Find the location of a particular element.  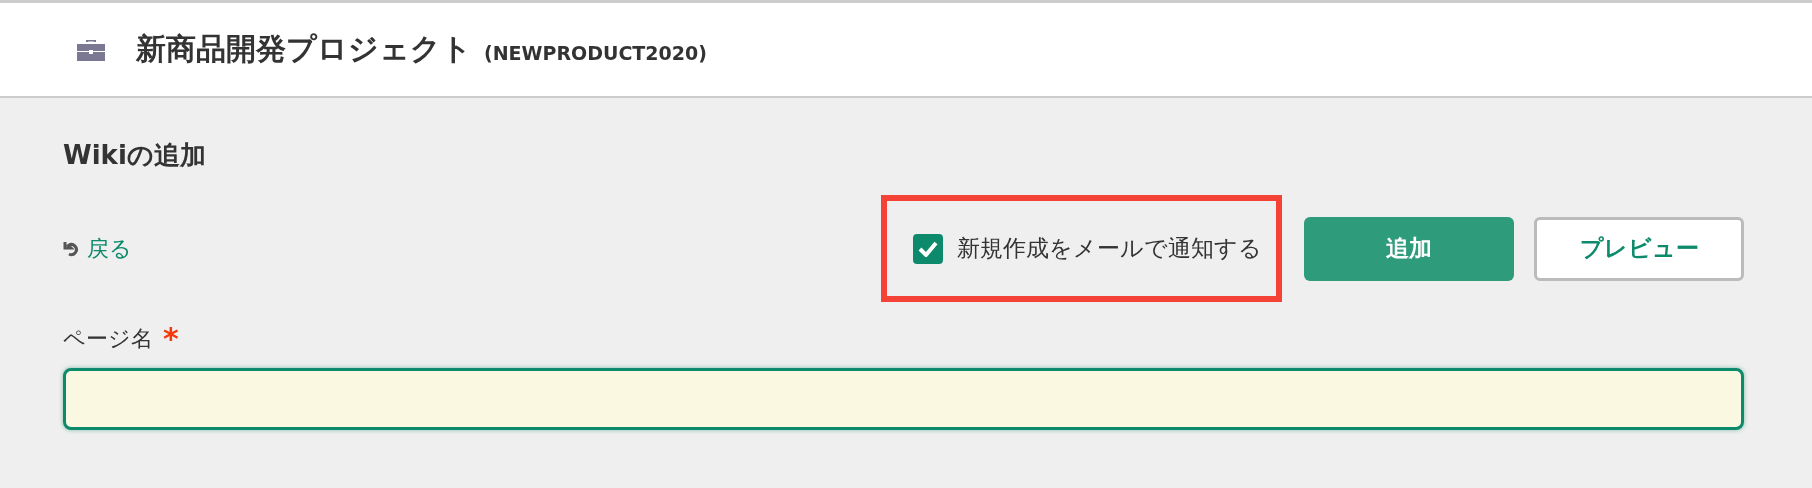

required-mark: * is located at coordinates (171, 339).